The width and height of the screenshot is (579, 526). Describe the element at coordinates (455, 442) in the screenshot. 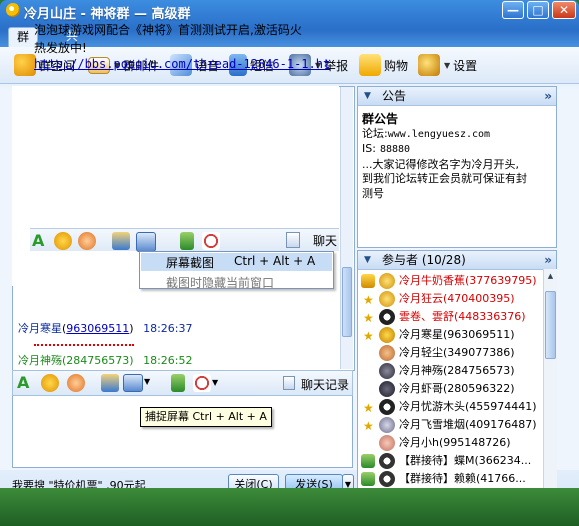

I see `member-name: 冷月小h(995148726)` at that location.